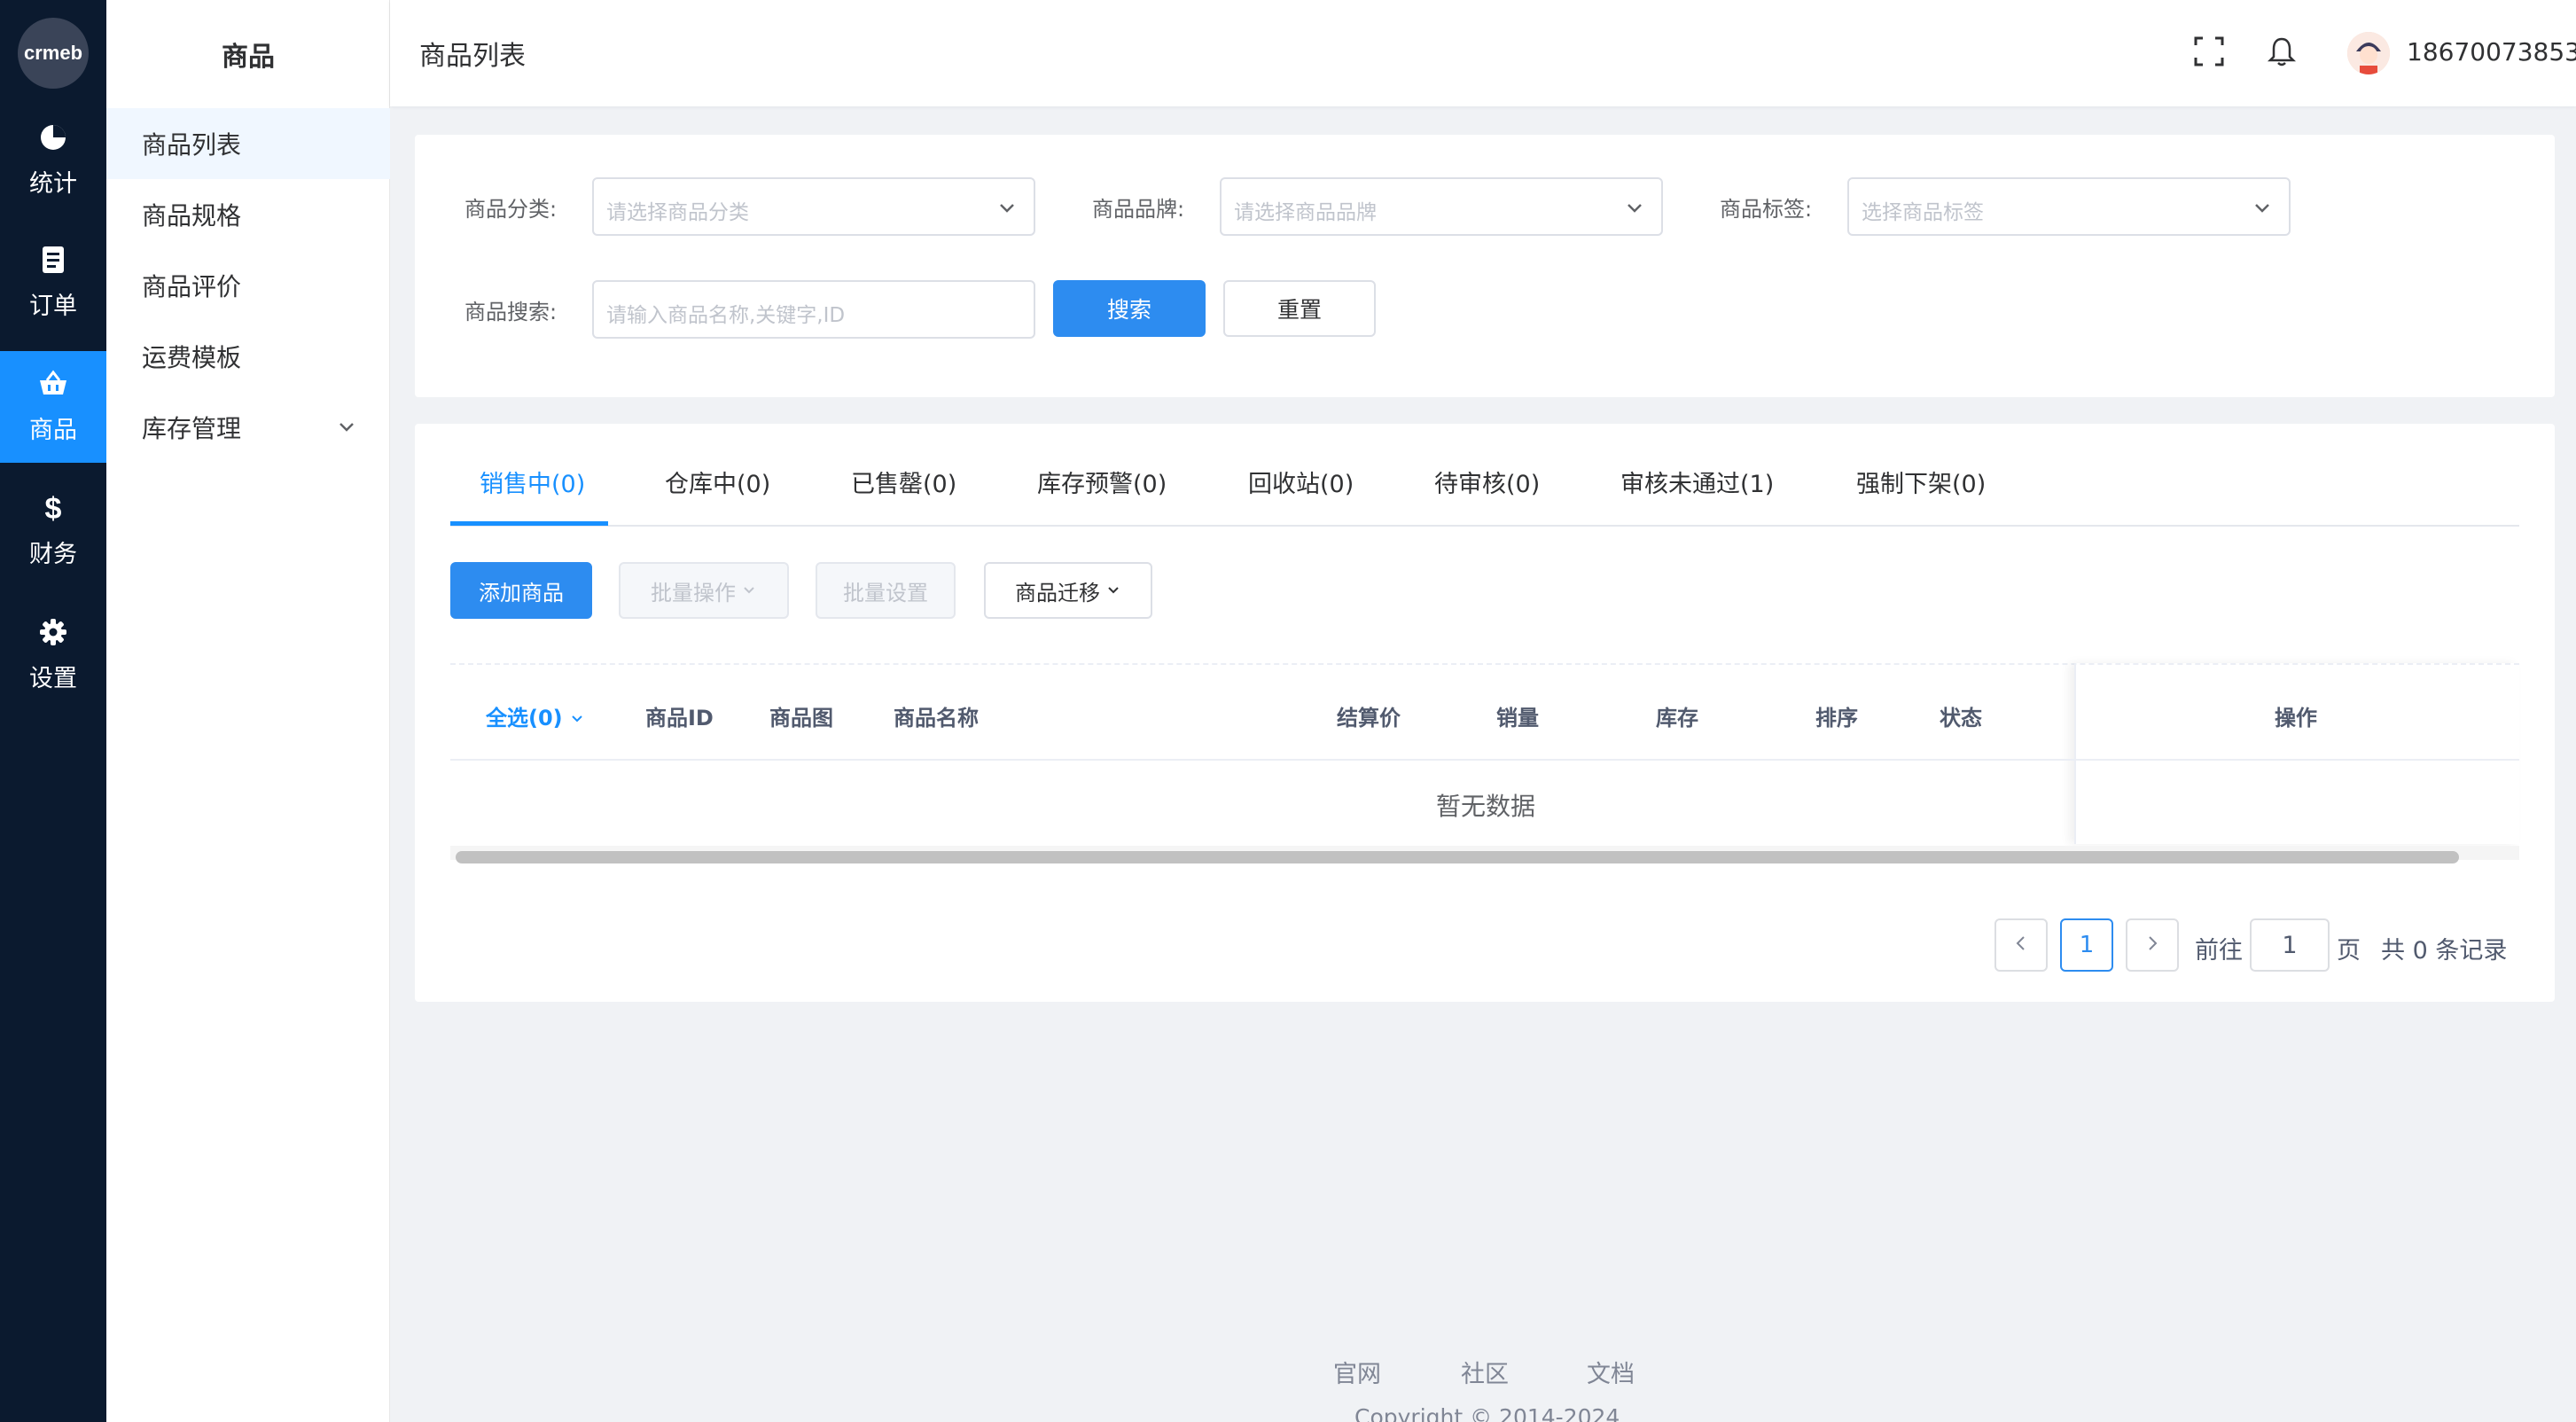  Describe the element at coordinates (1305, 212) in the screenshot. I see `brand-select-placeholder: 请选择商品品牌` at that location.